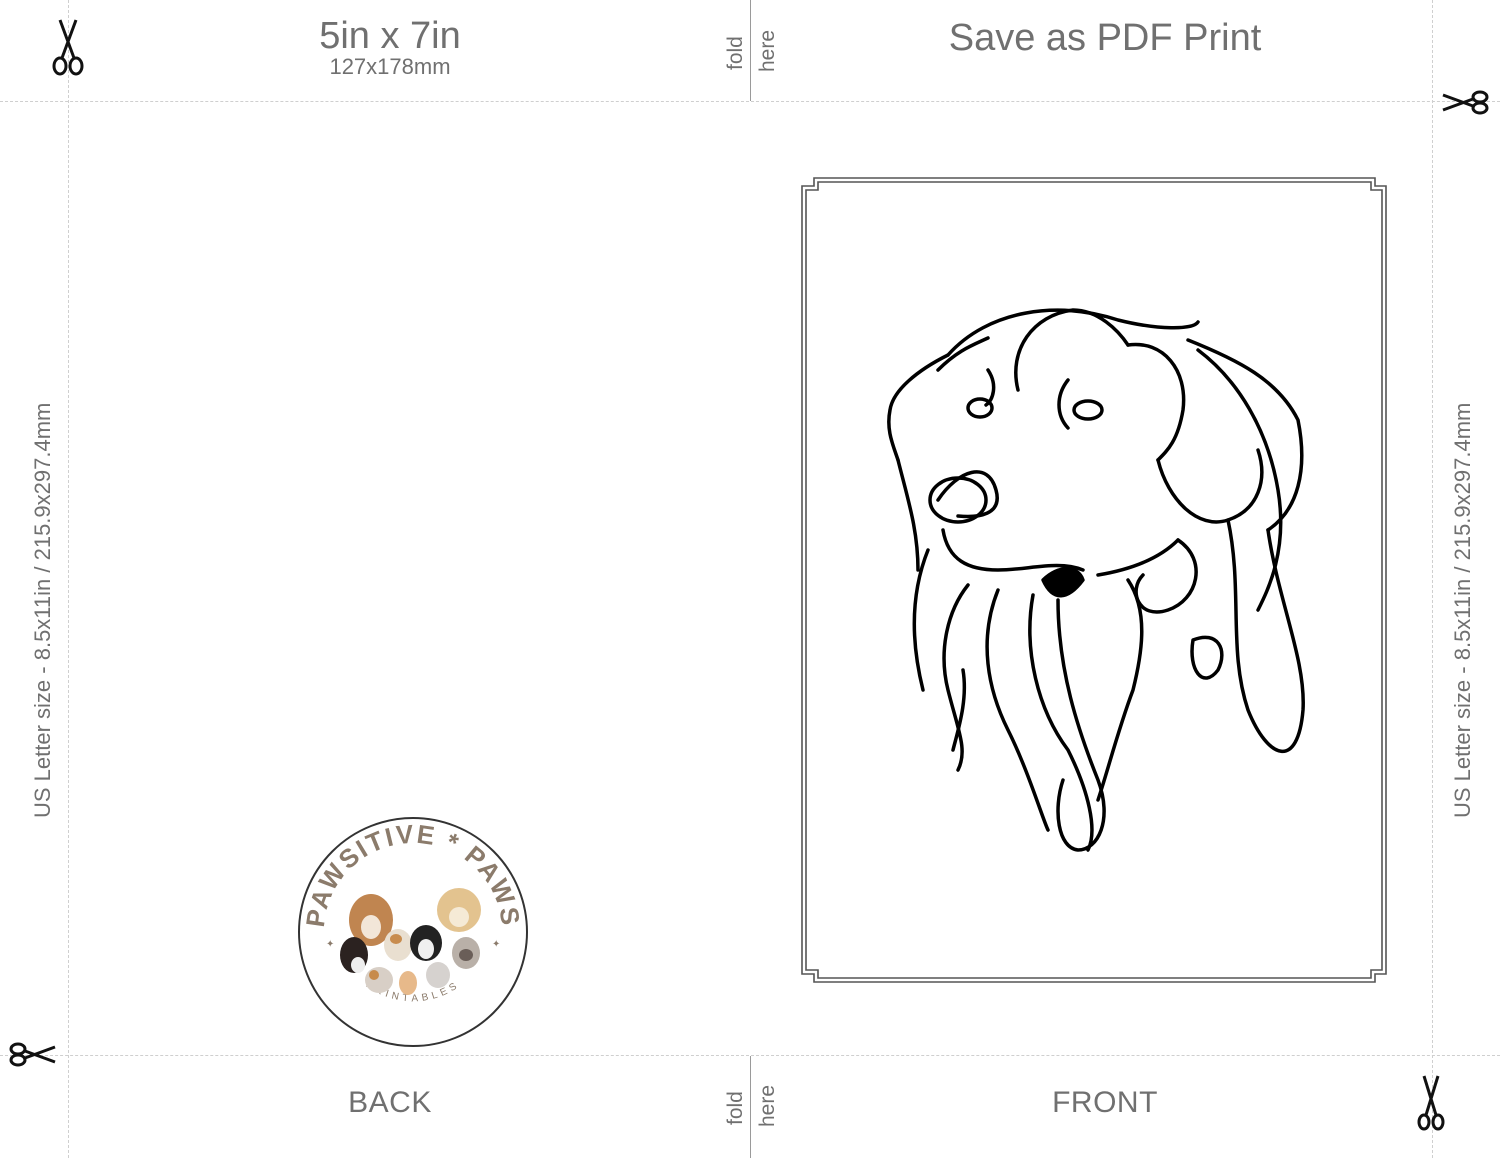  What do you see at coordinates (68, 579) in the screenshot?
I see `left-cut-line` at bounding box center [68, 579].